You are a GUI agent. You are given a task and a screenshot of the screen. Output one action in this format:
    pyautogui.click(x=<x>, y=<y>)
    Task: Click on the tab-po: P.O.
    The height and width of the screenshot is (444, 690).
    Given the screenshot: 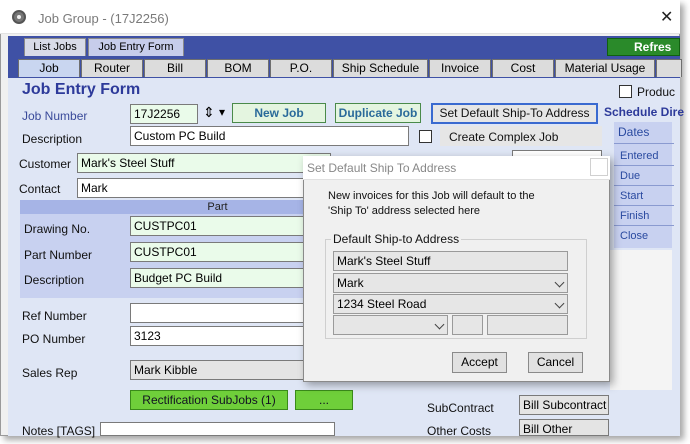 What is the action you would take?
    pyautogui.click(x=301, y=68)
    